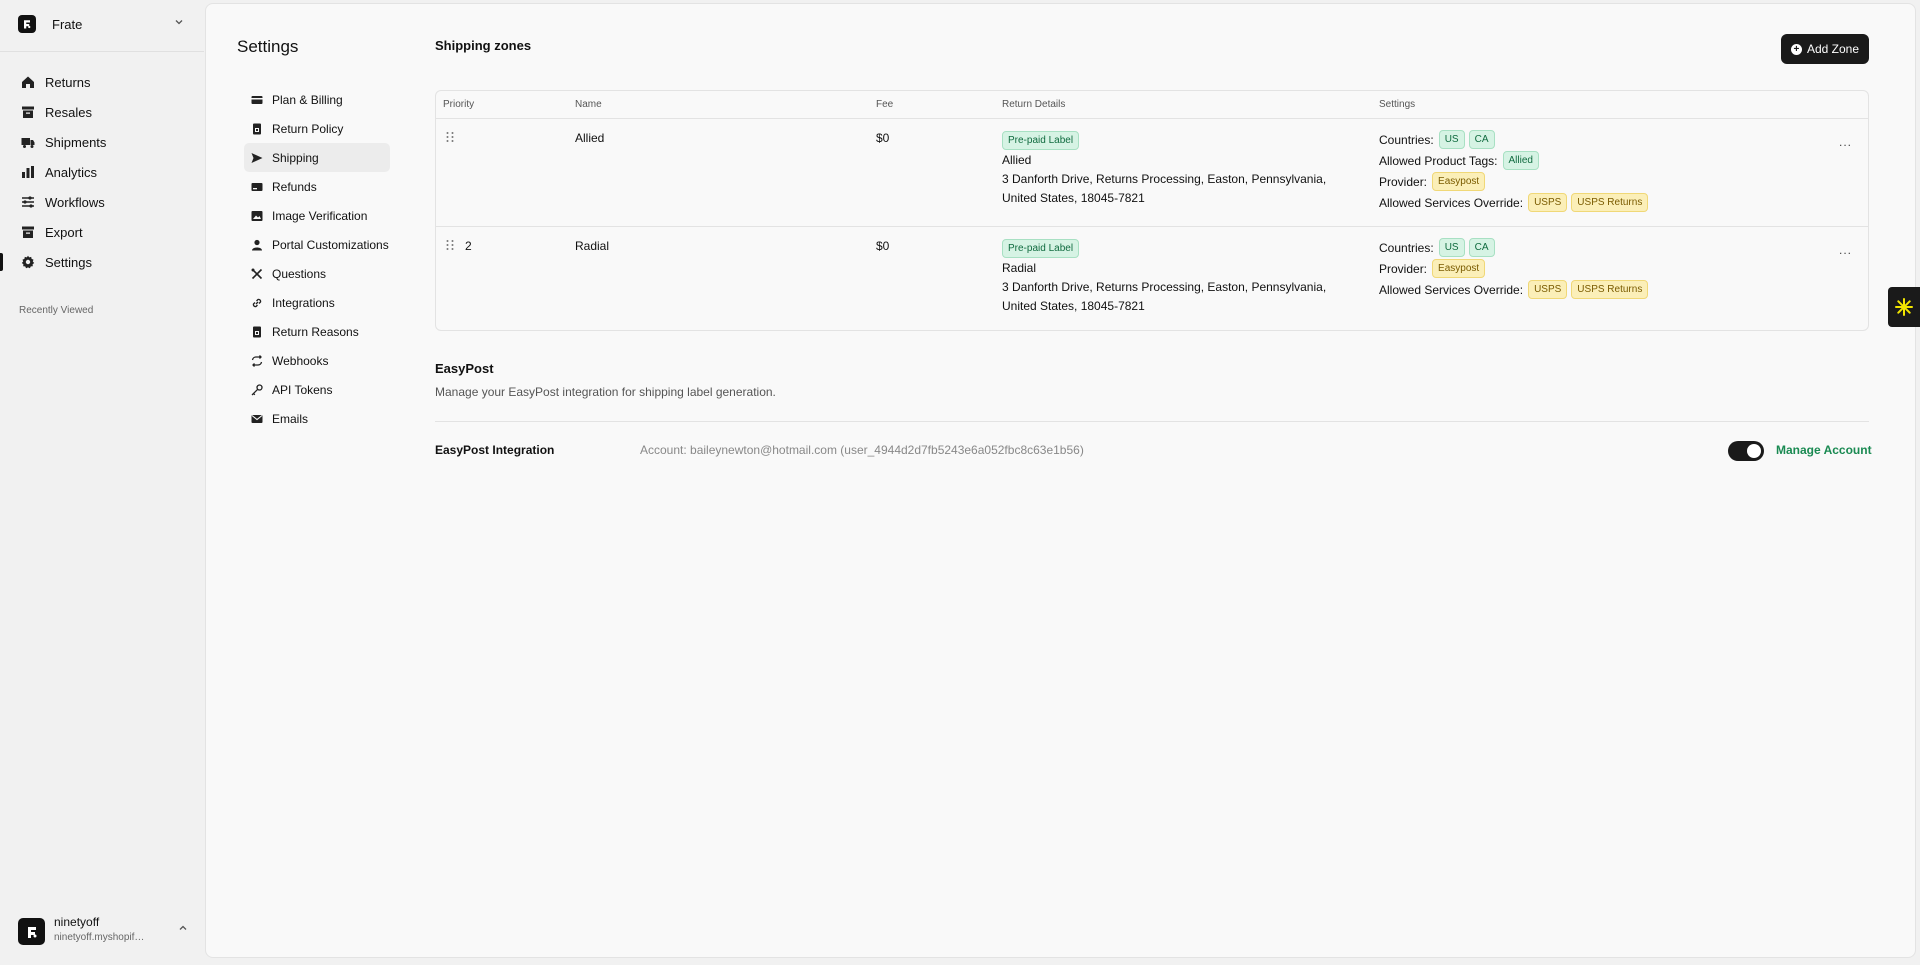 The image size is (1920, 965). What do you see at coordinates (102, 82) in the screenshot?
I see `nav-item-returns: Returns` at bounding box center [102, 82].